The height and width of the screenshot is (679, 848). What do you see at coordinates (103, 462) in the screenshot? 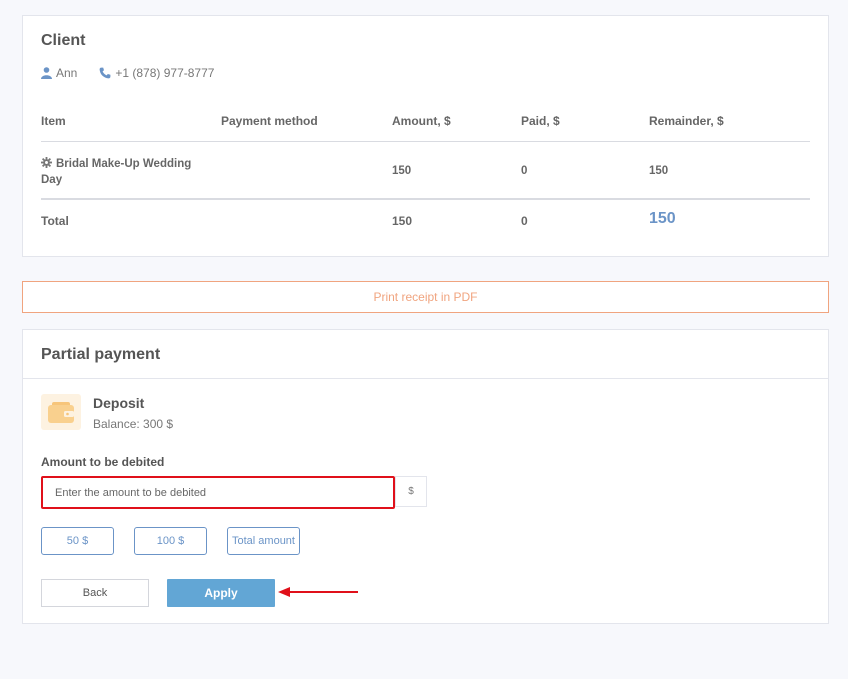
I see `amount-label: Amount to be debited` at bounding box center [103, 462].